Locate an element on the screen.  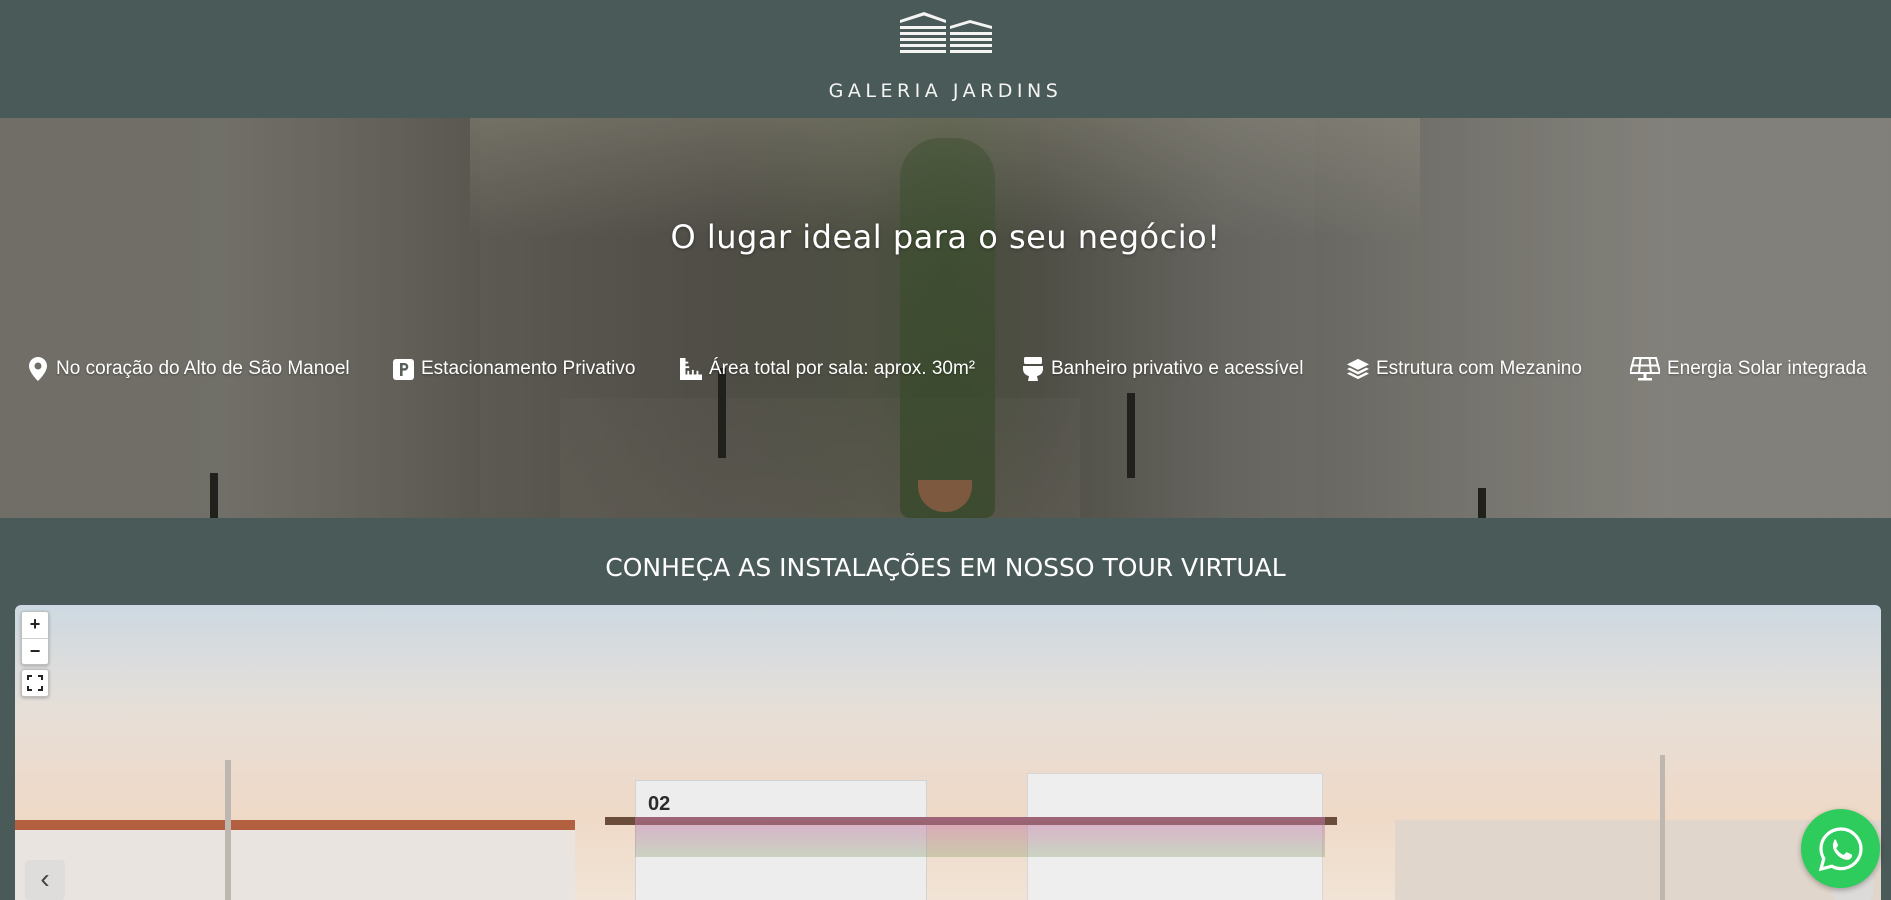
feature-label: No coração do Alto de São Manoel is located at coordinates (203, 368).